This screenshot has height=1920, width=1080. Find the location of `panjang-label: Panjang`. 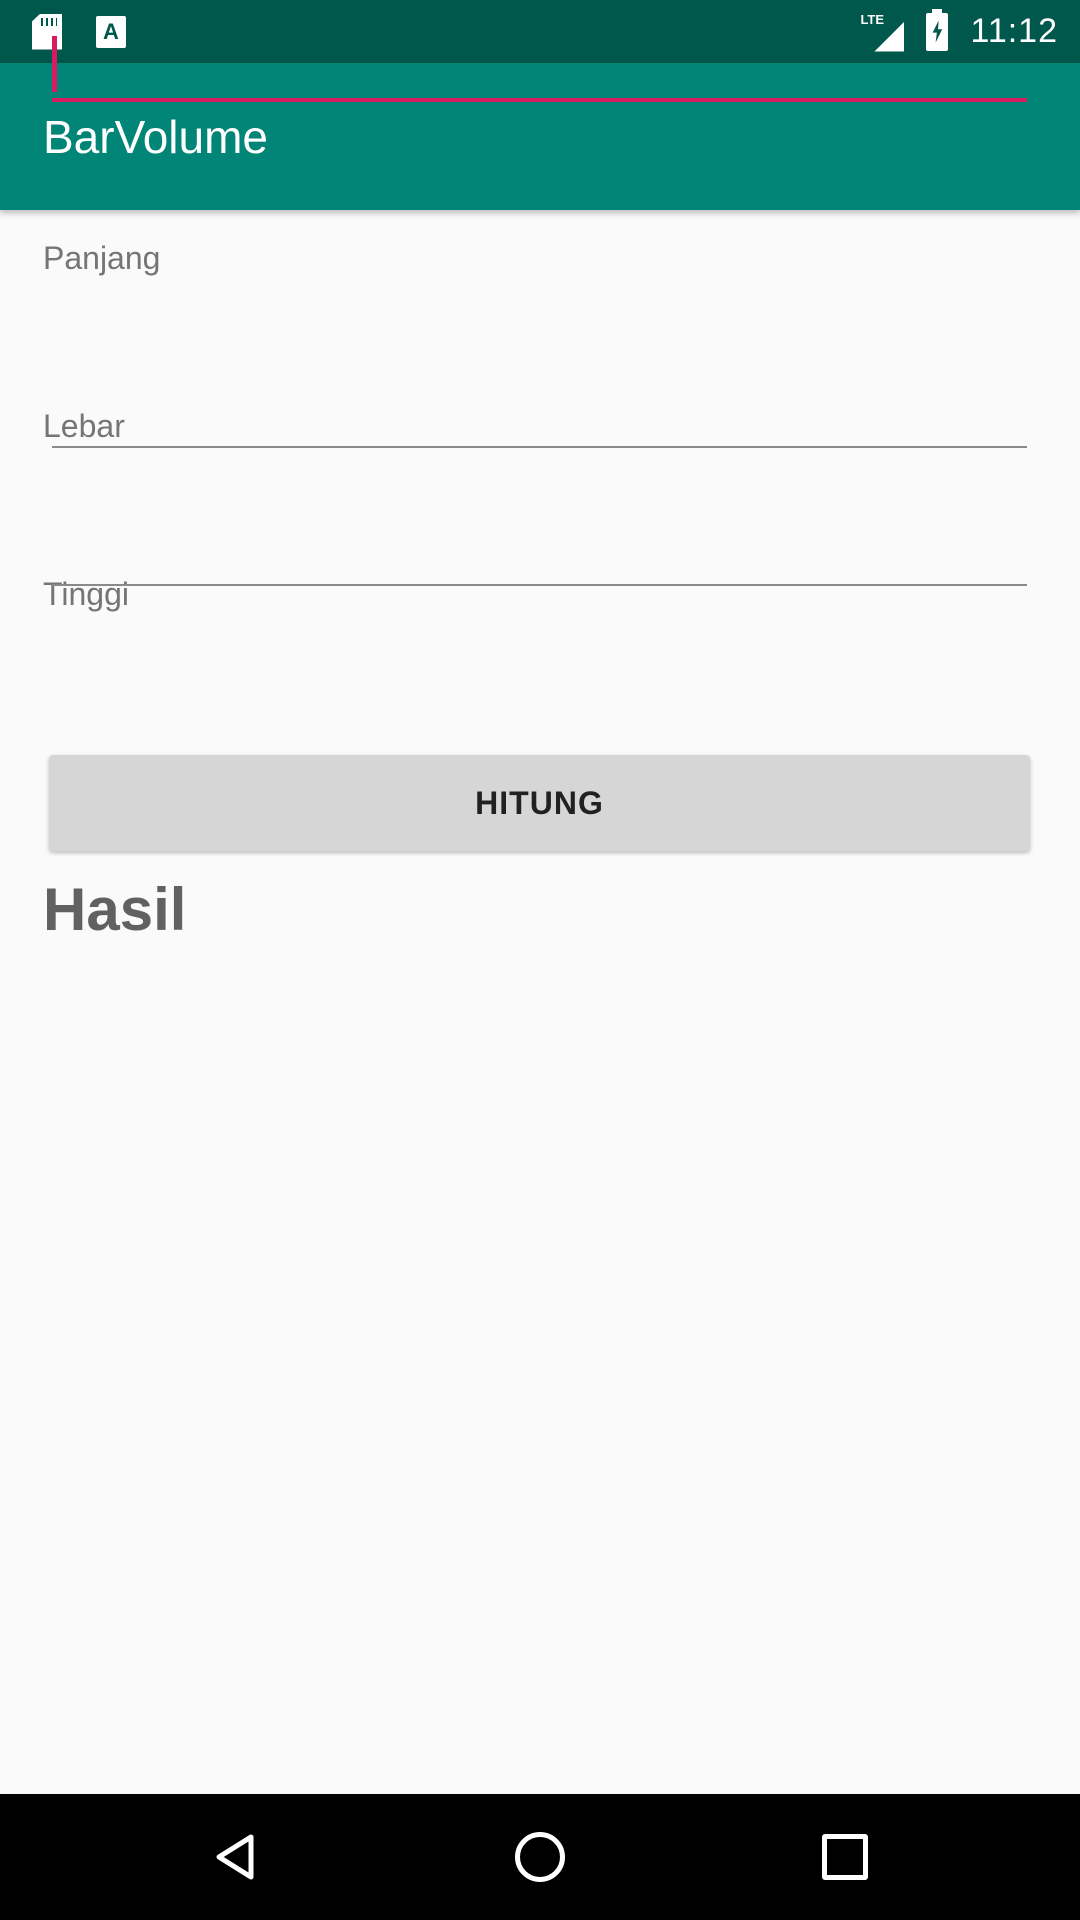

panjang-label: Panjang is located at coordinates (102, 258).